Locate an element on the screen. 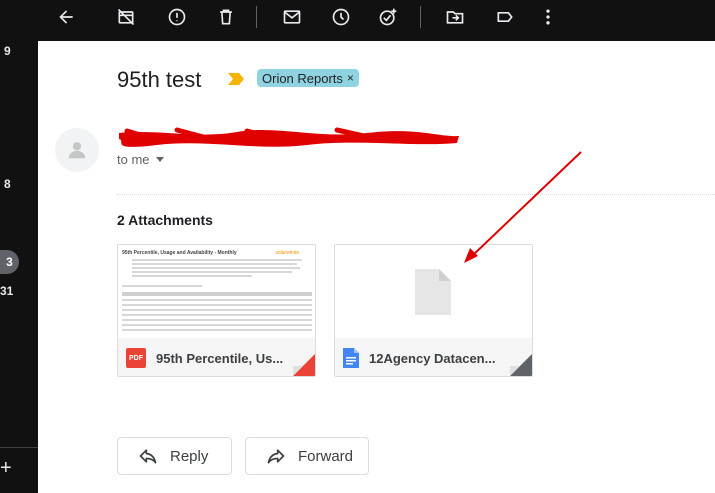 This screenshot has width=715, height=493. badge-text: 3 is located at coordinates (9, 262).